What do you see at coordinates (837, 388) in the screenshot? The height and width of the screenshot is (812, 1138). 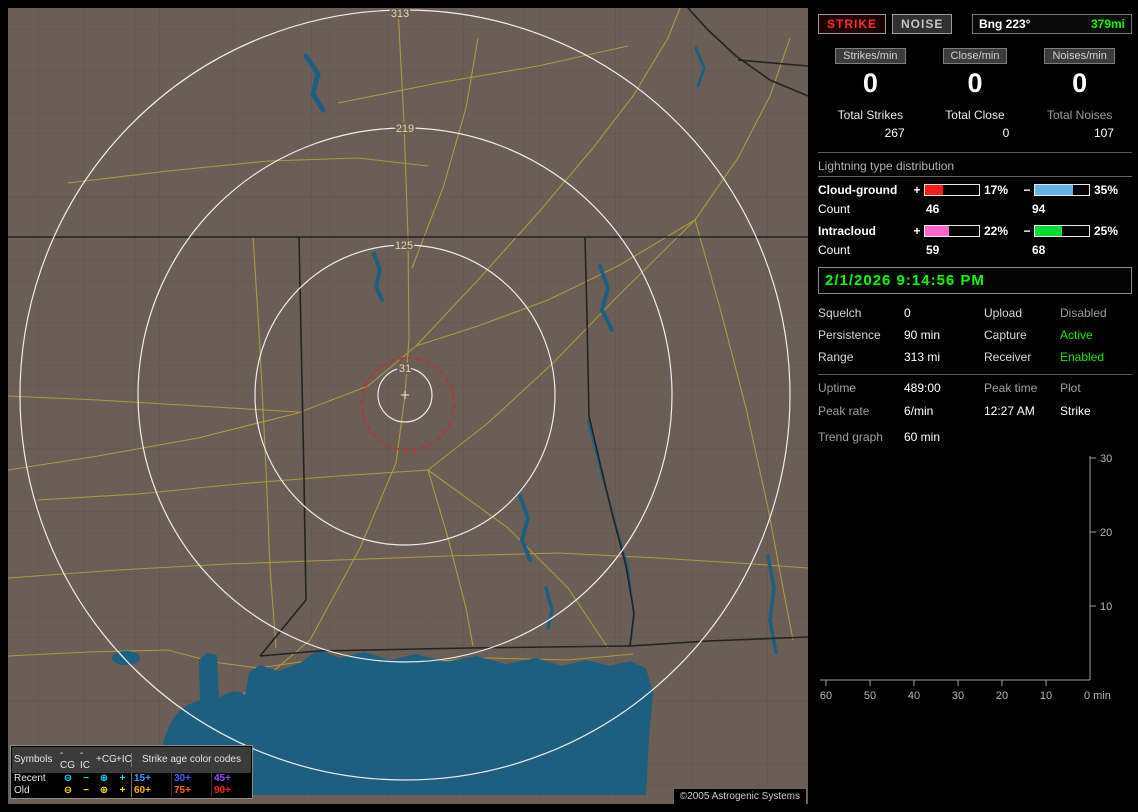 I see `uptime-label: Uptime` at bounding box center [837, 388].